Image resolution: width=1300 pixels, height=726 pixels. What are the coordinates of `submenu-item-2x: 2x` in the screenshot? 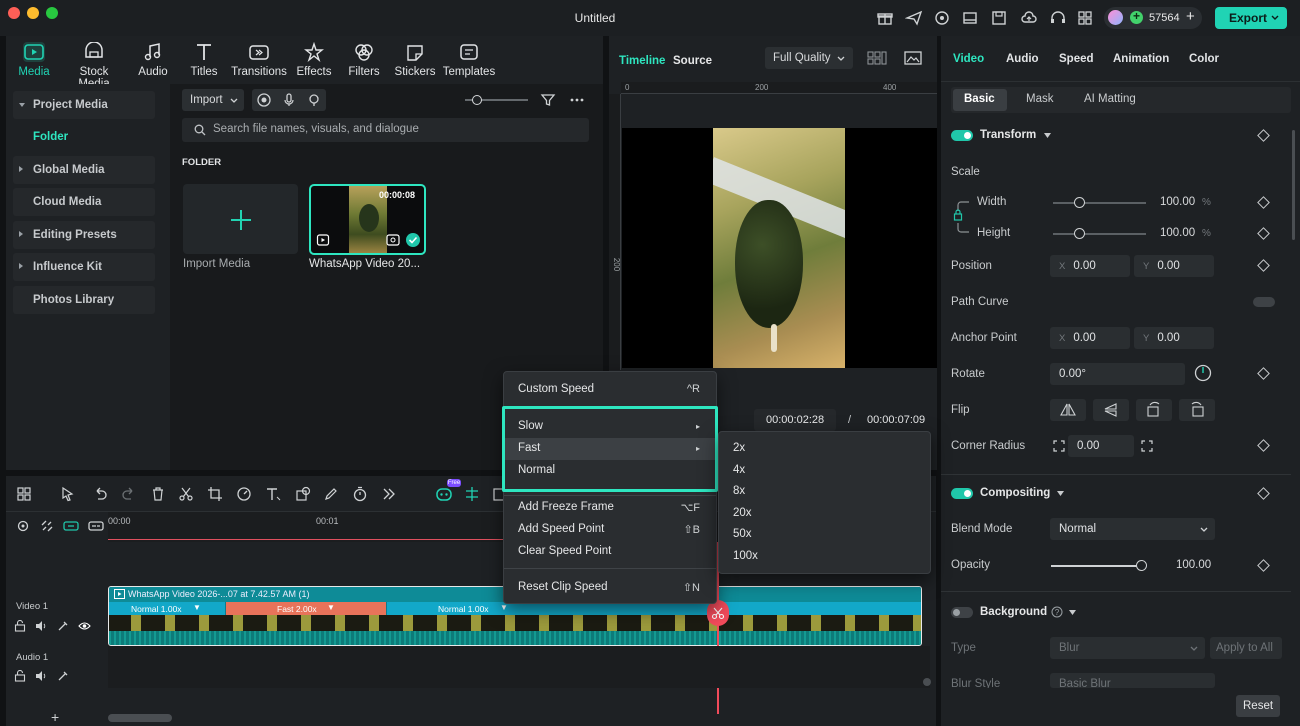 It's located at (824, 449).